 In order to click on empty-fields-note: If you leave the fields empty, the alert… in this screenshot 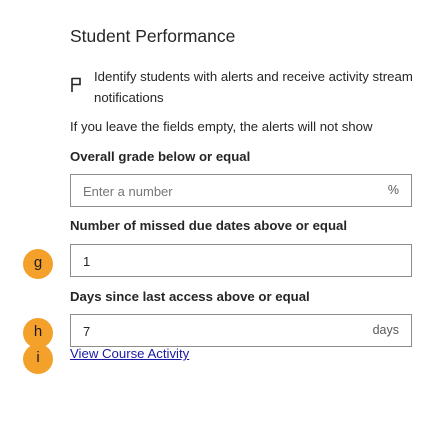, I will do `click(221, 126)`.